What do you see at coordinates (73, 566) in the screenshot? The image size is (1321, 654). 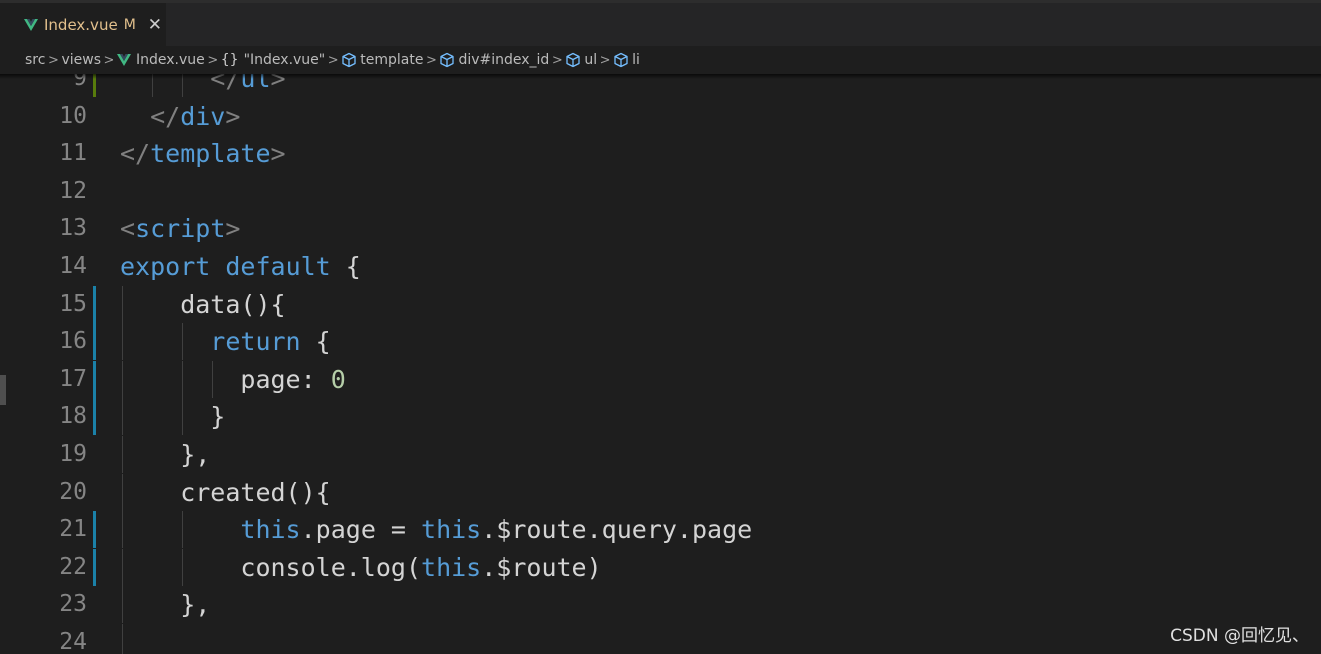 I see `line-number: 22` at bounding box center [73, 566].